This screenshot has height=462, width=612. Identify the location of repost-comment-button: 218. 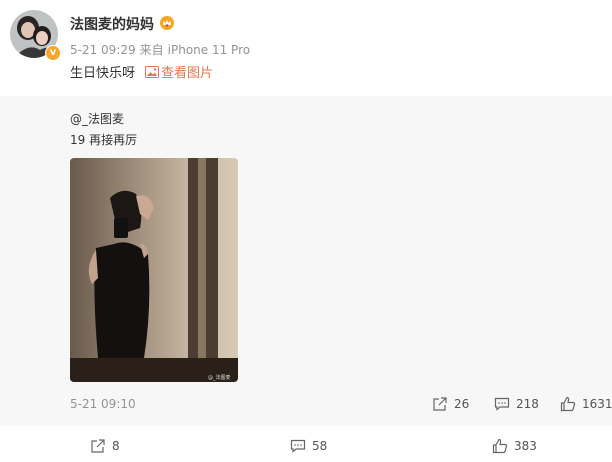
(516, 404).